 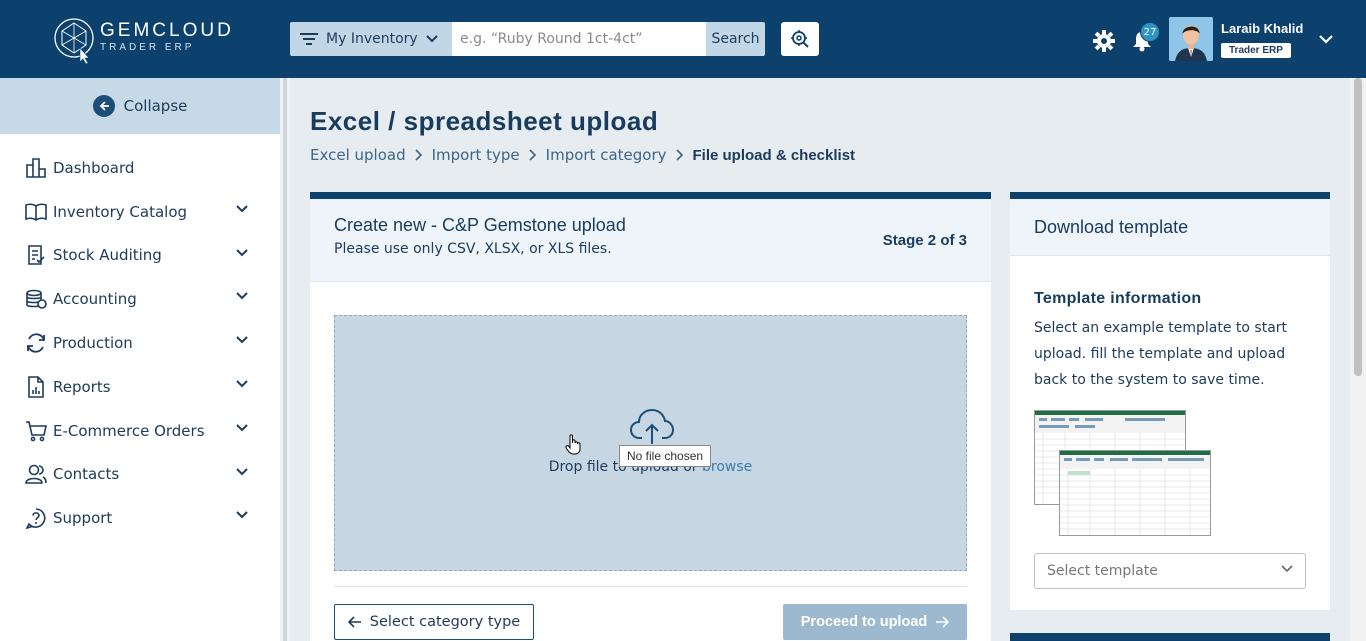 I want to click on search-bar: My Inventory Search, so click(x=527, y=39).